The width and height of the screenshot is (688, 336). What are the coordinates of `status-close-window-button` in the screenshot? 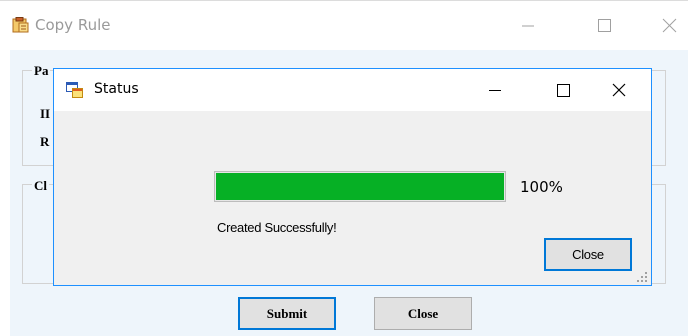 It's located at (619, 90).